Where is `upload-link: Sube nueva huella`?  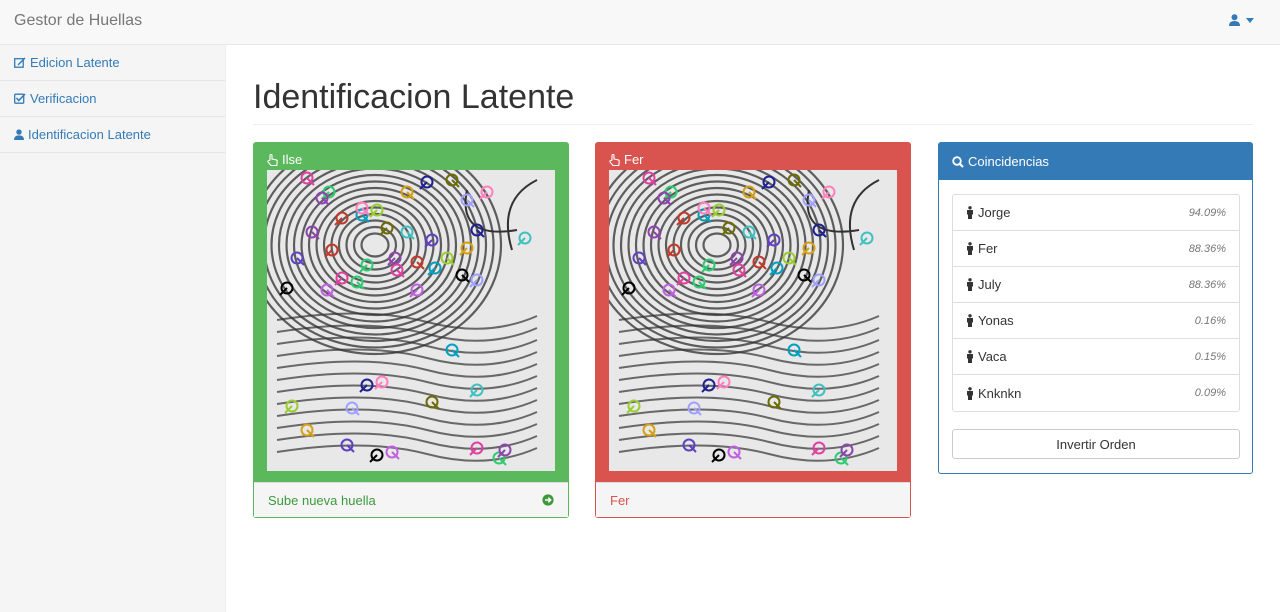 upload-link: Sube nueva huella is located at coordinates (322, 500).